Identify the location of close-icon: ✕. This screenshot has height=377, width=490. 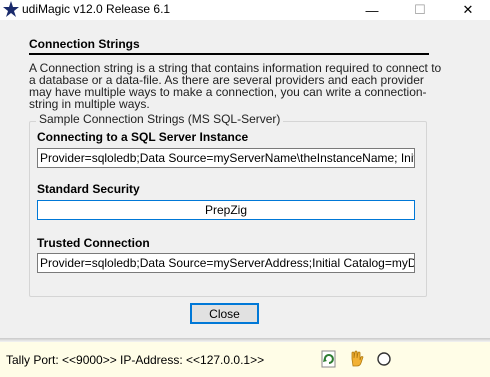
(468, 9).